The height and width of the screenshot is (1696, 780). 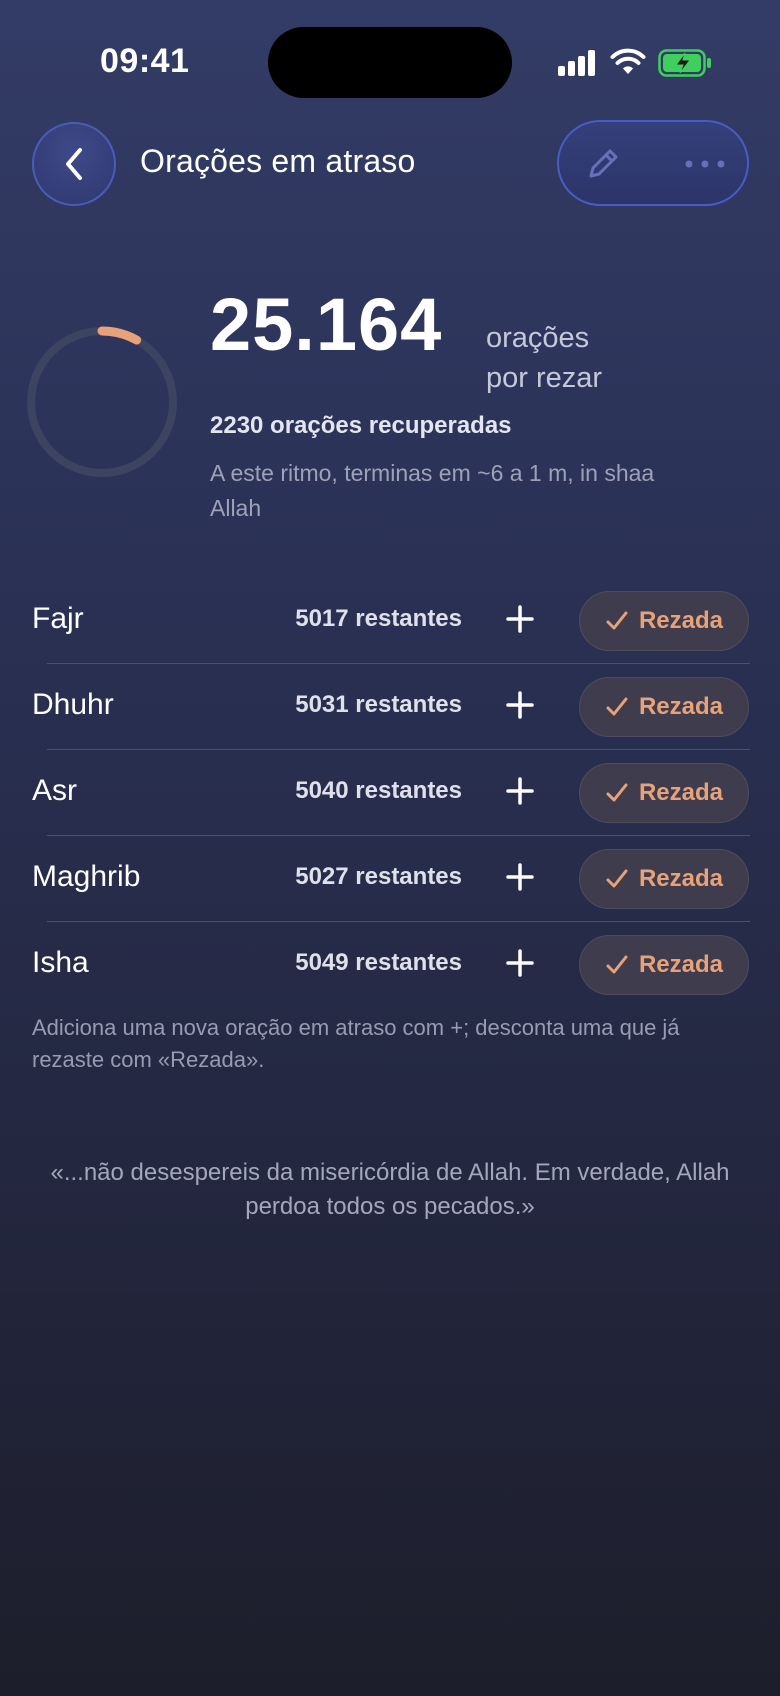 I want to click on prayer-remaining: 5031 restantes, so click(x=378, y=704).